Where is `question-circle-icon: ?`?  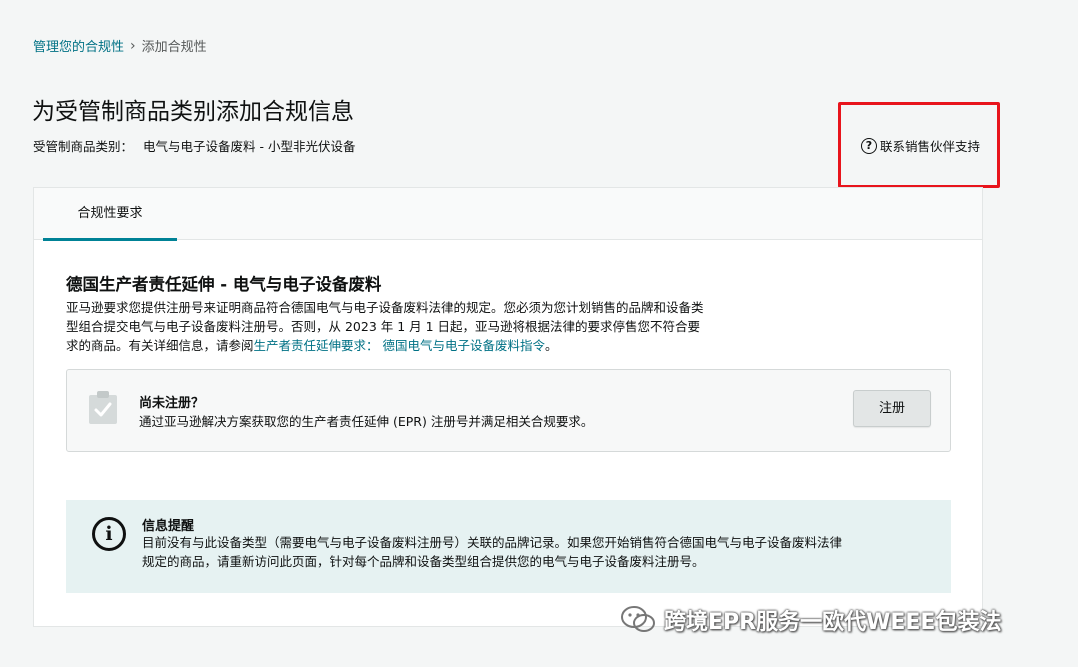 question-circle-icon: ? is located at coordinates (869, 145).